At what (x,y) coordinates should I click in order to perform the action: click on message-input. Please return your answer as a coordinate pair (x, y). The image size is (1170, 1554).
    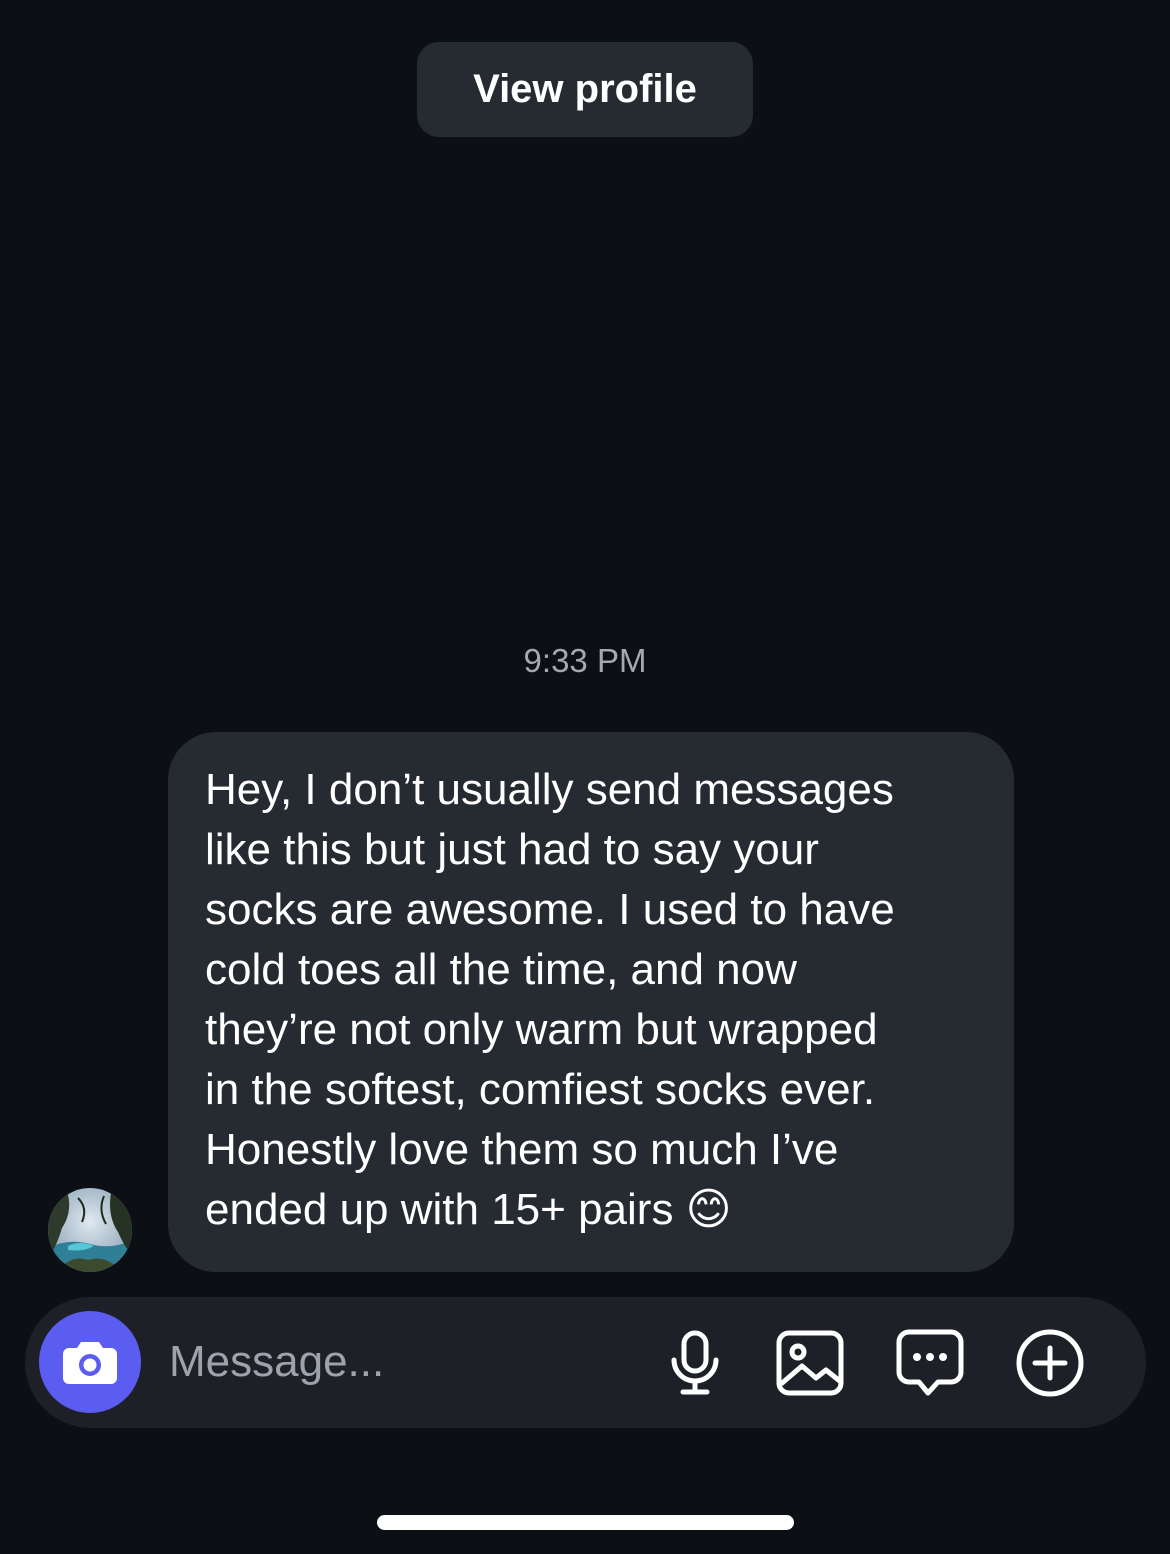
    Looking at the image, I should click on (404, 1362).